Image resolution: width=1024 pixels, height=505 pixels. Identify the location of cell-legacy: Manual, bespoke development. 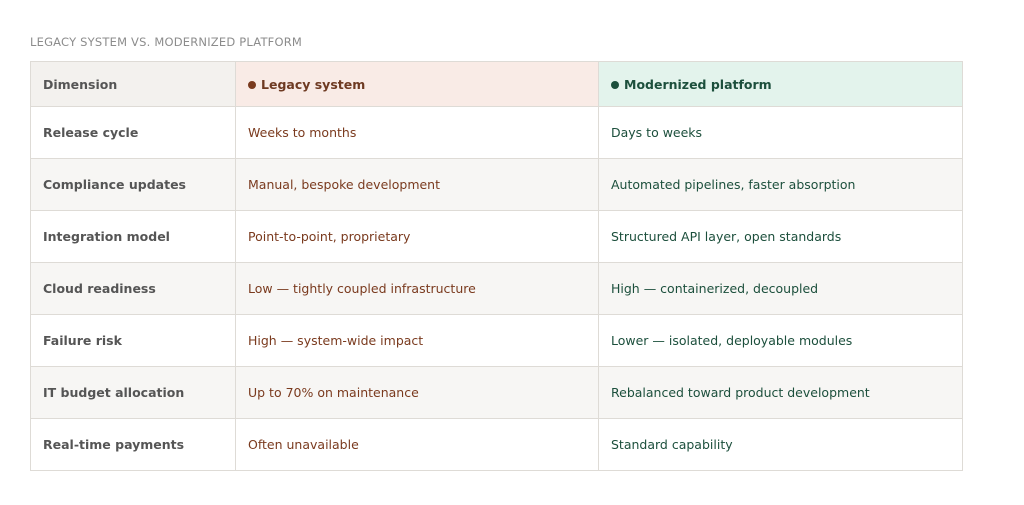
(417, 184).